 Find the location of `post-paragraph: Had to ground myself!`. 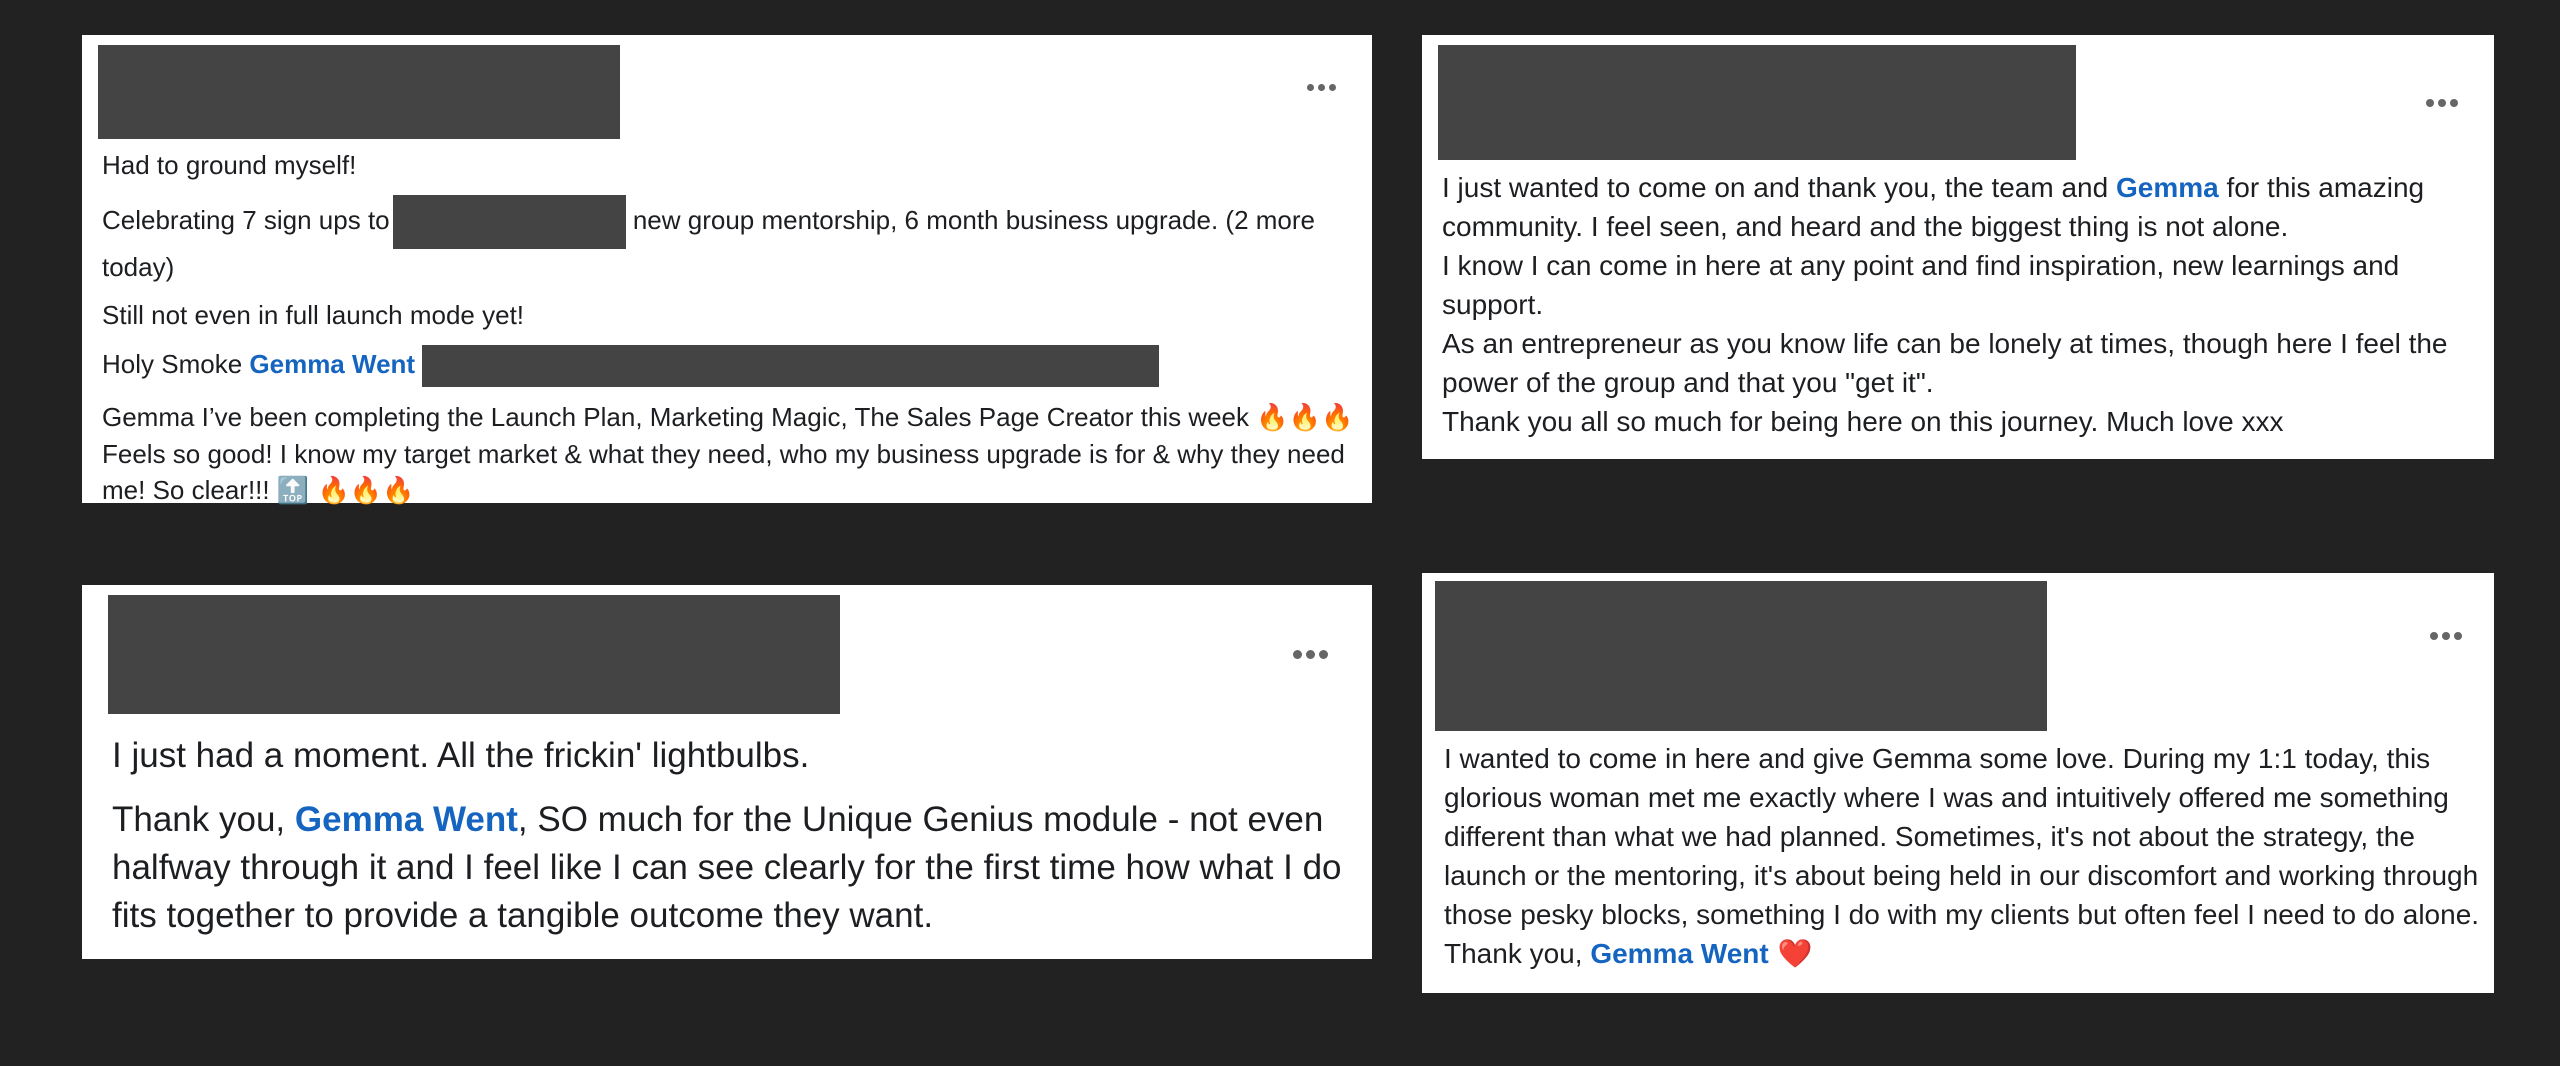

post-paragraph: Had to ground myself! is located at coordinates (229, 165).